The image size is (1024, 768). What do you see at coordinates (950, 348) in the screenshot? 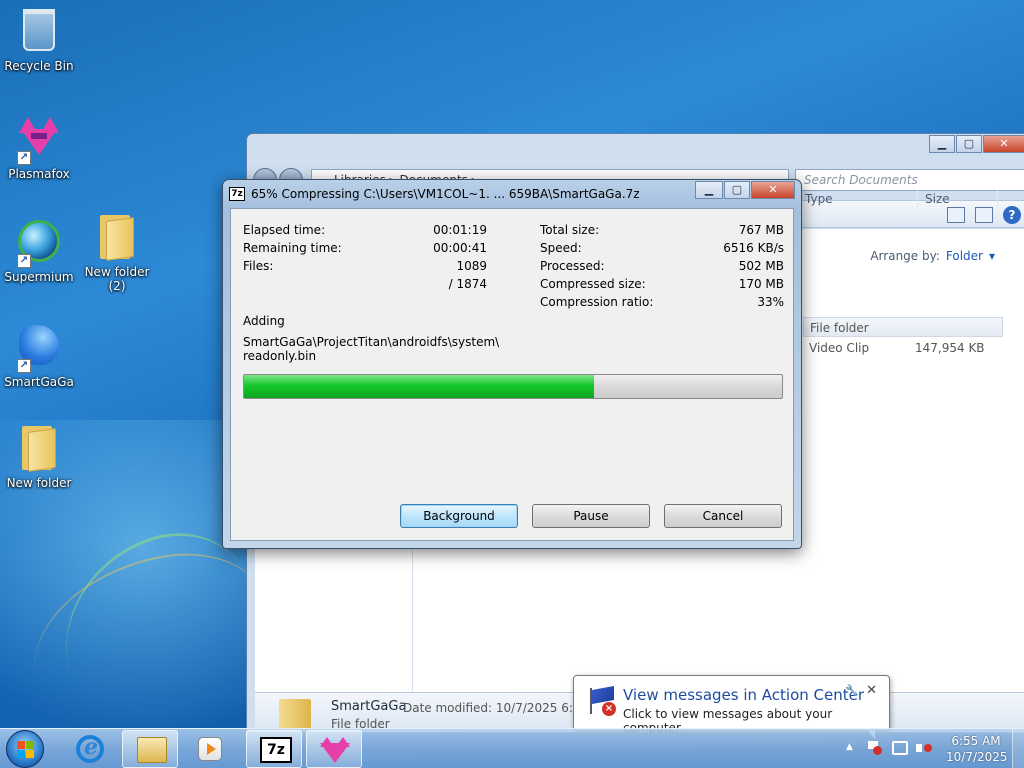
I see `file-size-cell: 147,954 KB` at bounding box center [950, 348].